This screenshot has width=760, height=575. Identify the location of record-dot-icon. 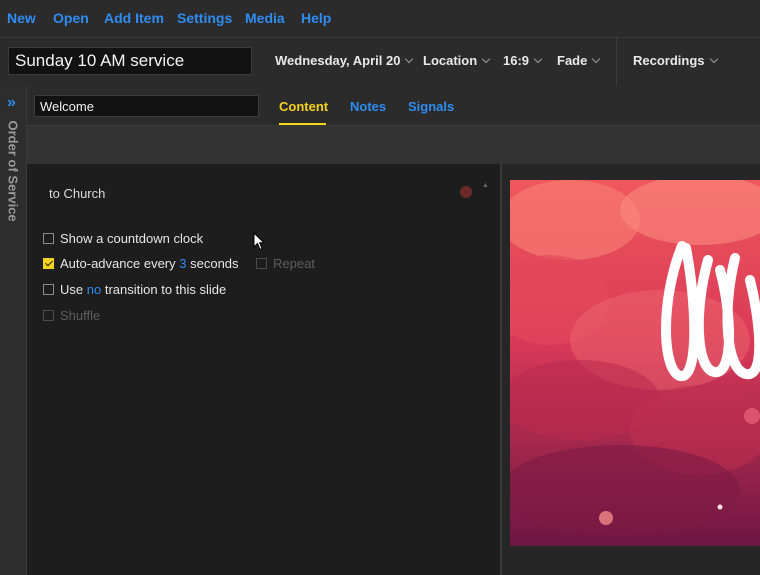
(466, 192).